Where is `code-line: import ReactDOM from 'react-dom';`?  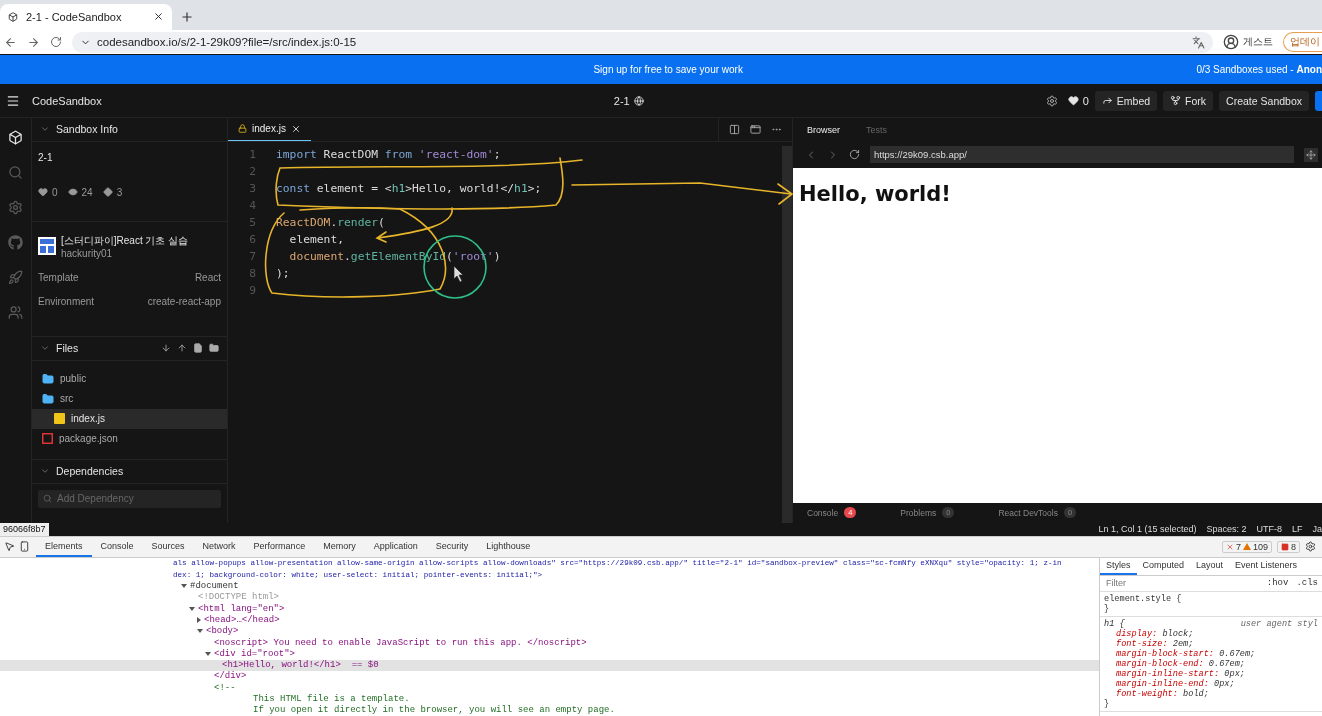
code-line: import ReactDOM from 'react-dom'; is located at coordinates (388, 154).